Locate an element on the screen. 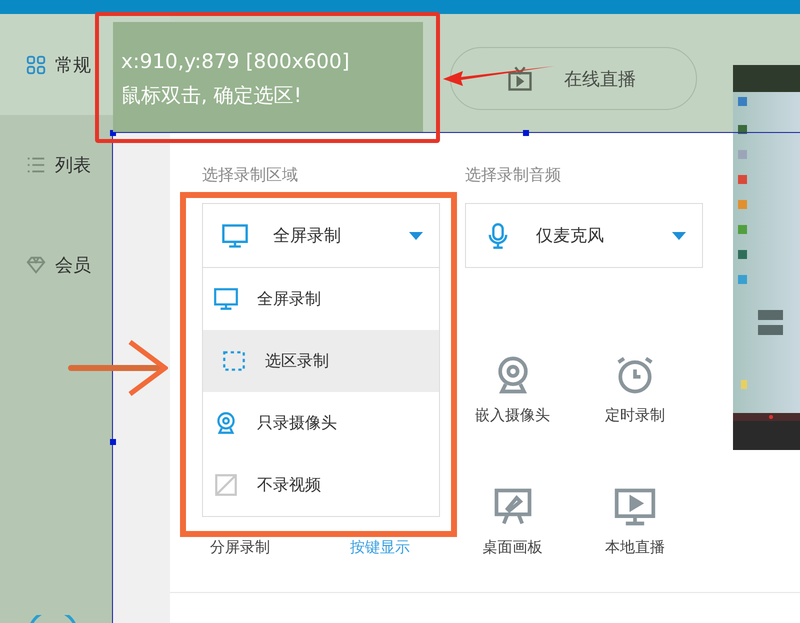  dropdown: 仅麦克风 is located at coordinates (584, 235).